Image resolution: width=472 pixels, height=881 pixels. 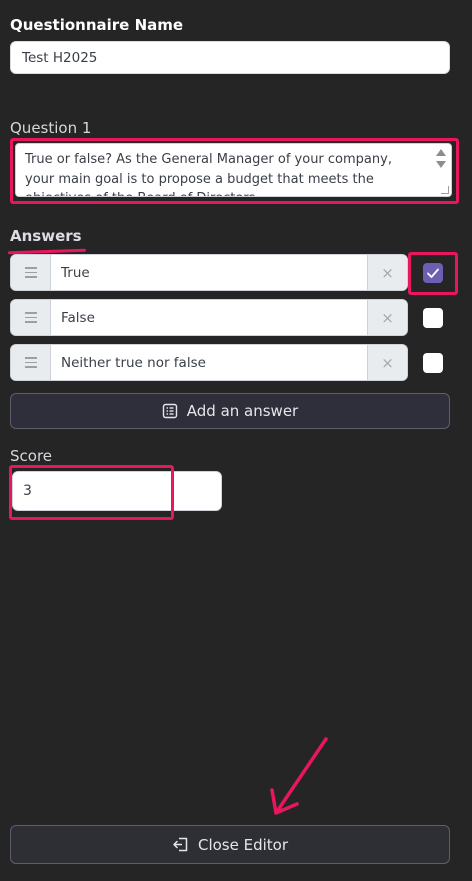 What do you see at coordinates (441, 164) in the screenshot?
I see `scroll-down-icon` at bounding box center [441, 164].